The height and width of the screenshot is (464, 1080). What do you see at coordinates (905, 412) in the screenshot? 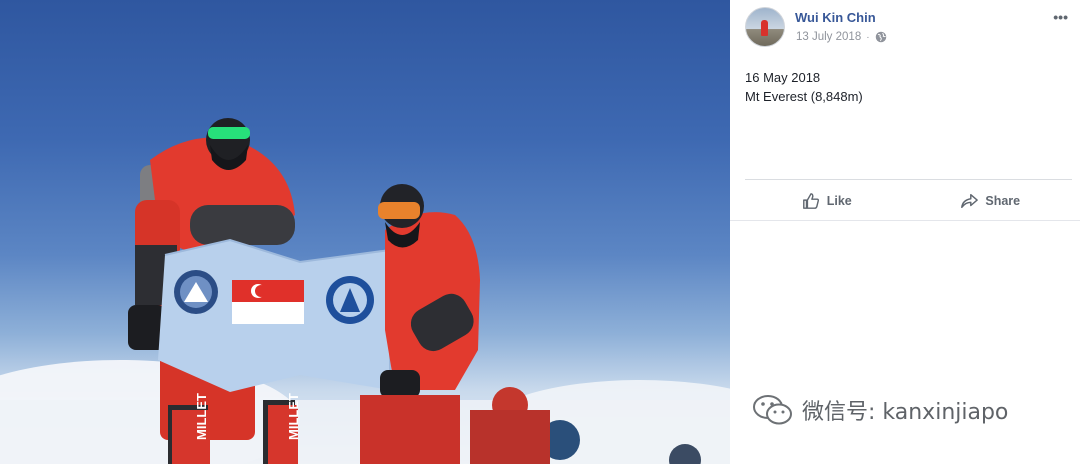
I see `watermark-text: 微信号: kanxinjiapo` at bounding box center [905, 412].